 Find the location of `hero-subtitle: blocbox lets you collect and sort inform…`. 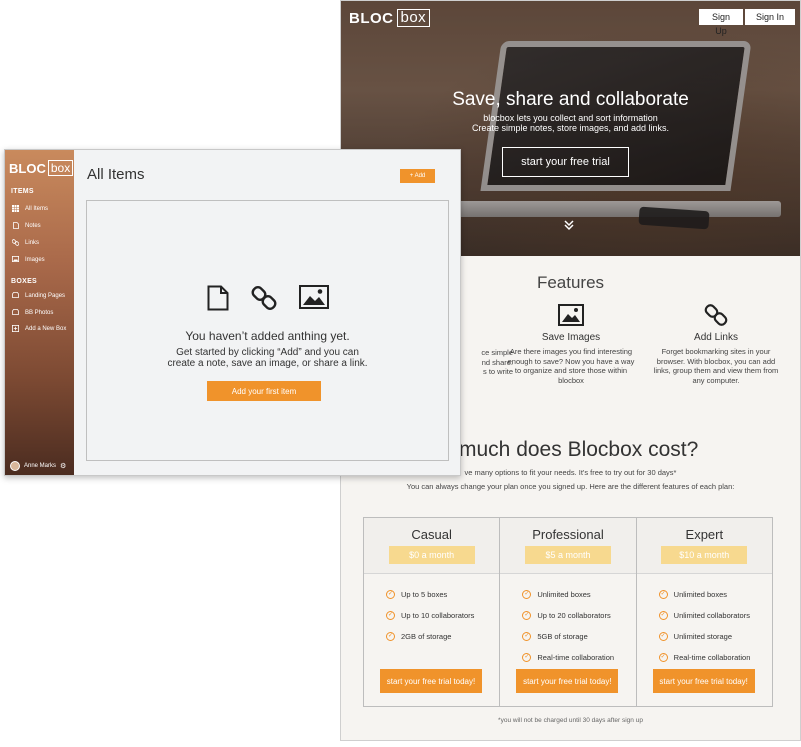

hero-subtitle: blocbox lets you collect and sort inform… is located at coordinates (570, 118).